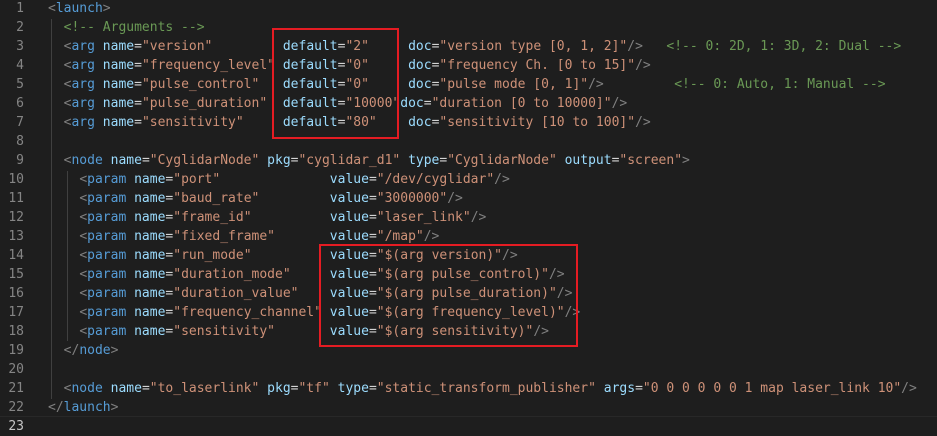 Image resolution: width=937 pixels, height=436 pixels. Describe the element at coordinates (16, 274) in the screenshot. I see `line-number: 15` at that location.